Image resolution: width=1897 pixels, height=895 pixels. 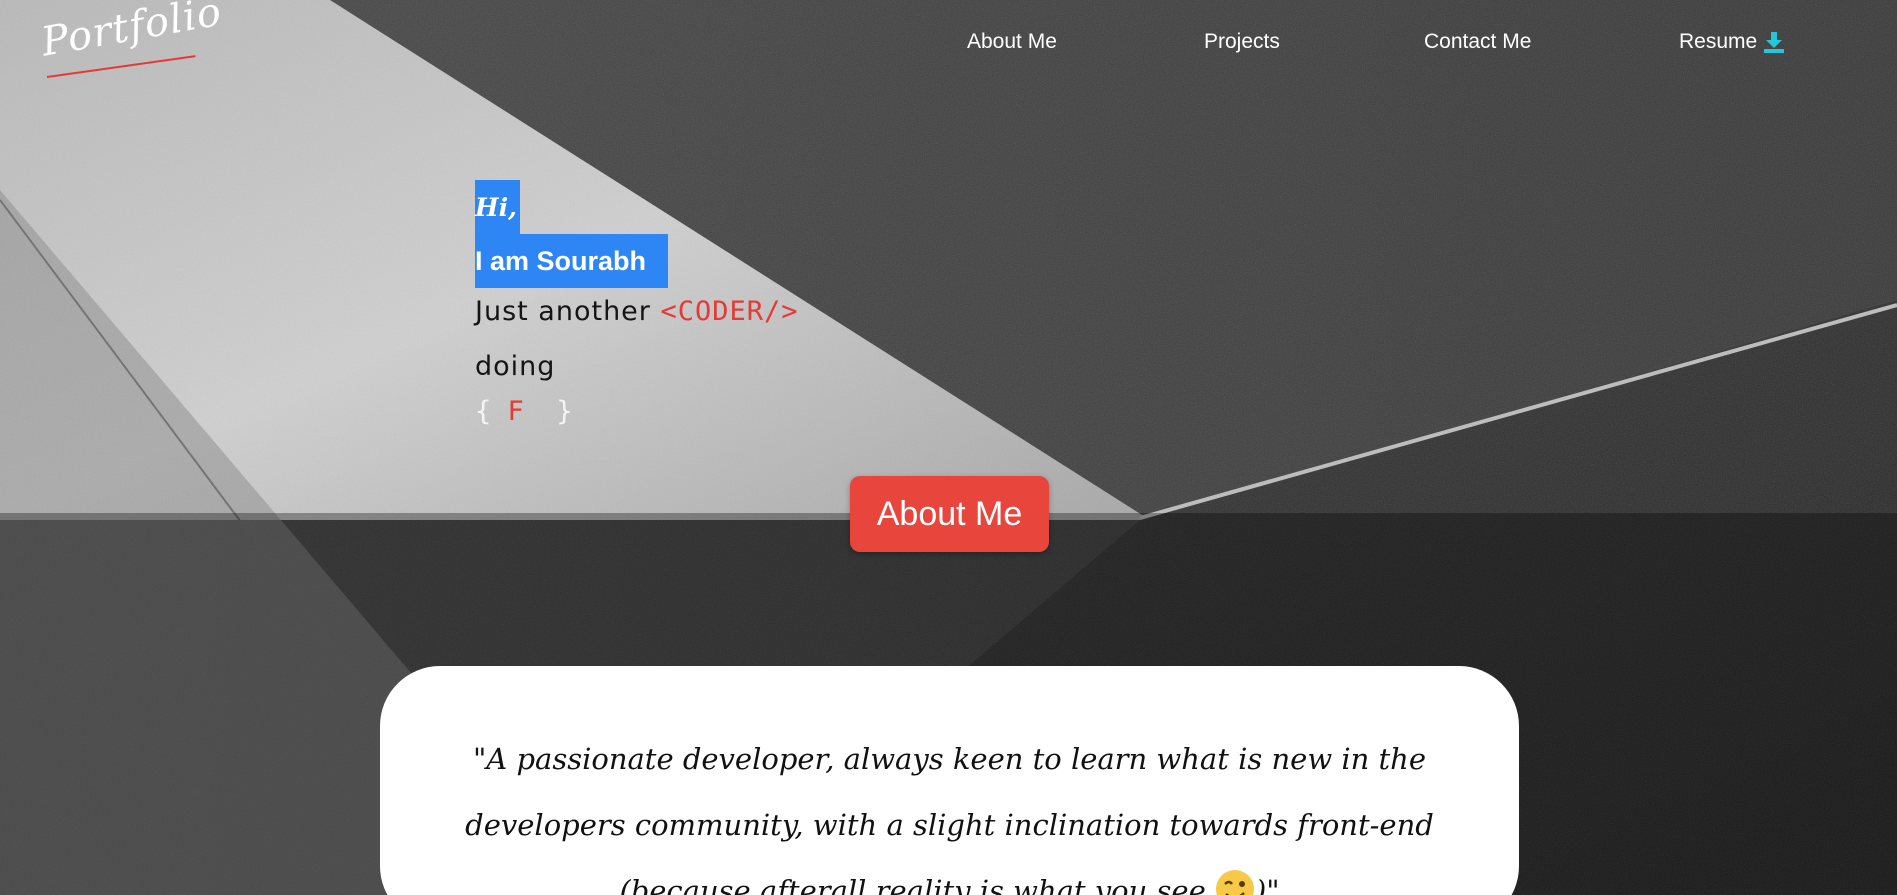 What do you see at coordinates (1242, 42) in the screenshot?
I see `nav-link-projects: Projects` at bounding box center [1242, 42].